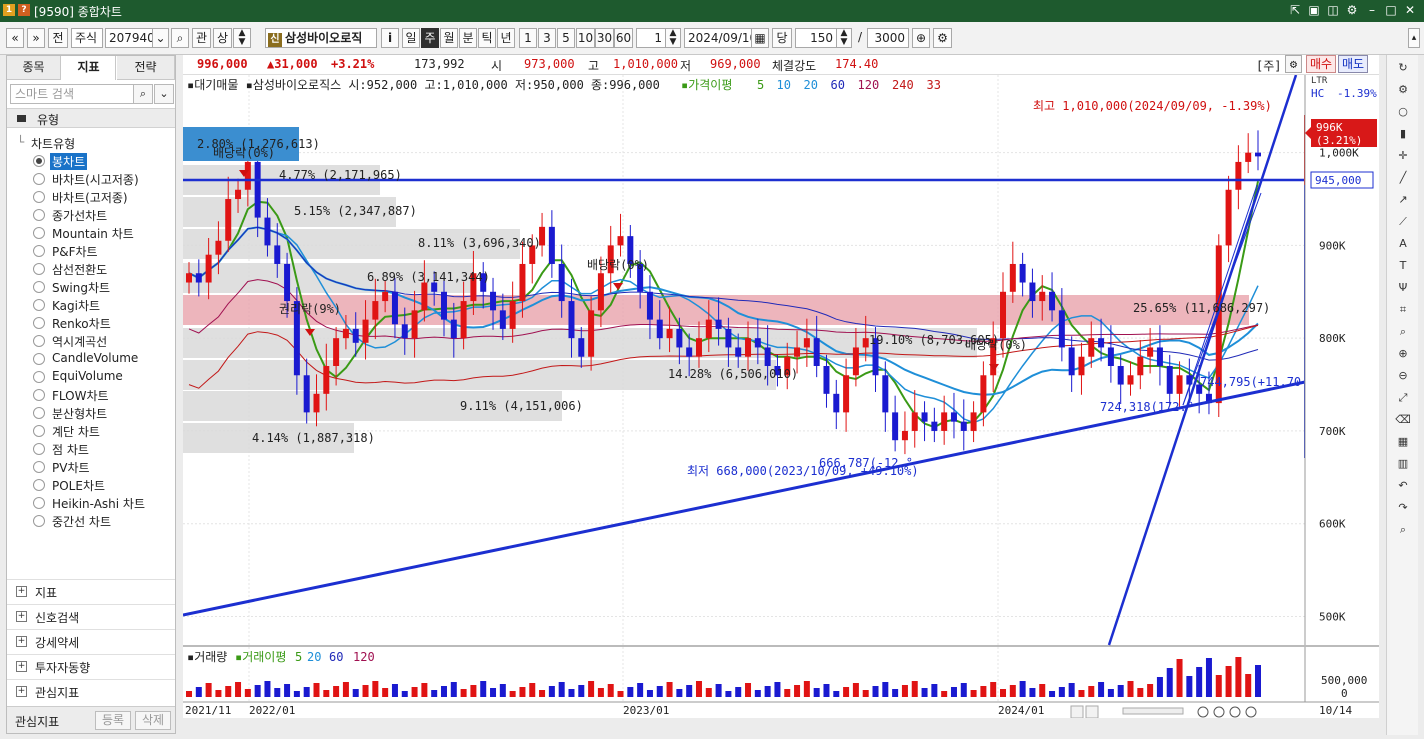 The image size is (1424, 739). Describe the element at coordinates (566, 38) in the screenshot. I see `interval-5: 5` at that location.